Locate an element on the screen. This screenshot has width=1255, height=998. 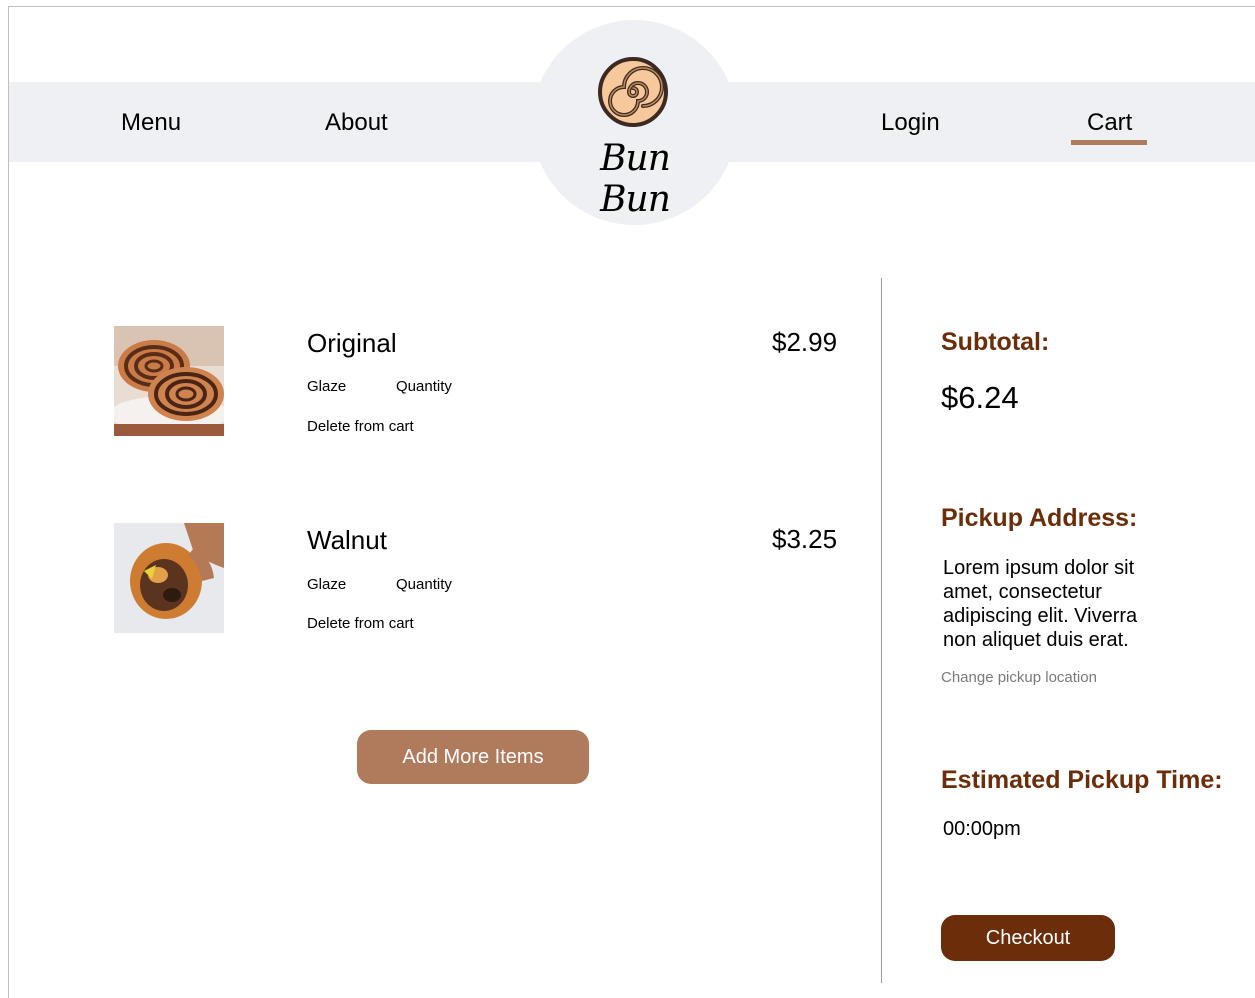
cart-item-price: $3.25 is located at coordinates (805, 539).